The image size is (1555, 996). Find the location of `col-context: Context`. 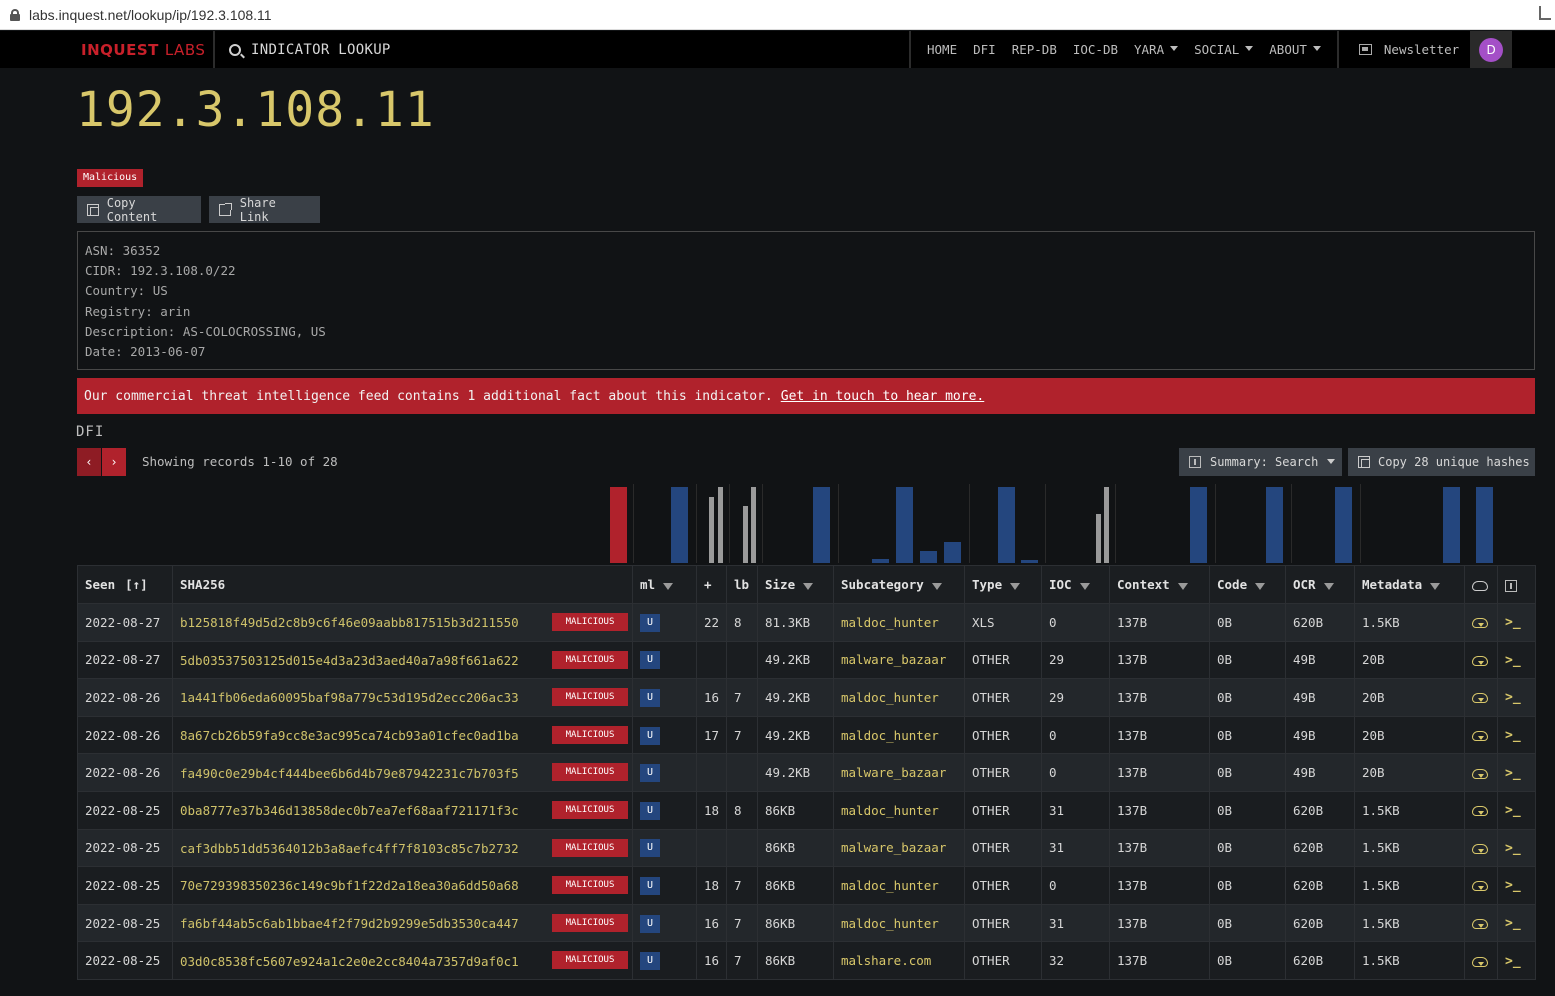

col-context: Context is located at coordinates (1159, 584).